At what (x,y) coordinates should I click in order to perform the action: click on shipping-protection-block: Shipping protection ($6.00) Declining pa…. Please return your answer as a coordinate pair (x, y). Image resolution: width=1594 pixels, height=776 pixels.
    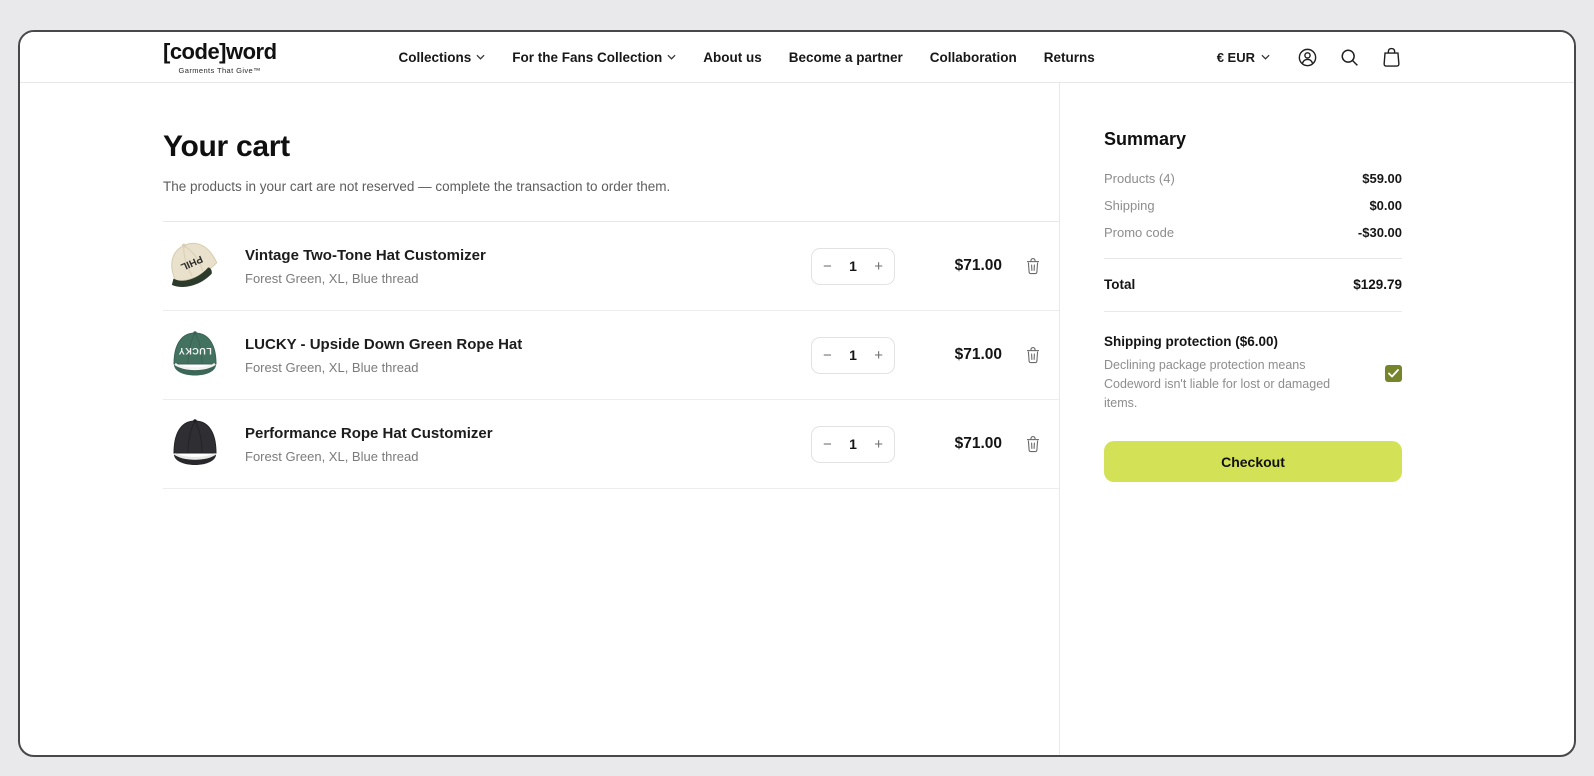
    Looking at the image, I should click on (1253, 373).